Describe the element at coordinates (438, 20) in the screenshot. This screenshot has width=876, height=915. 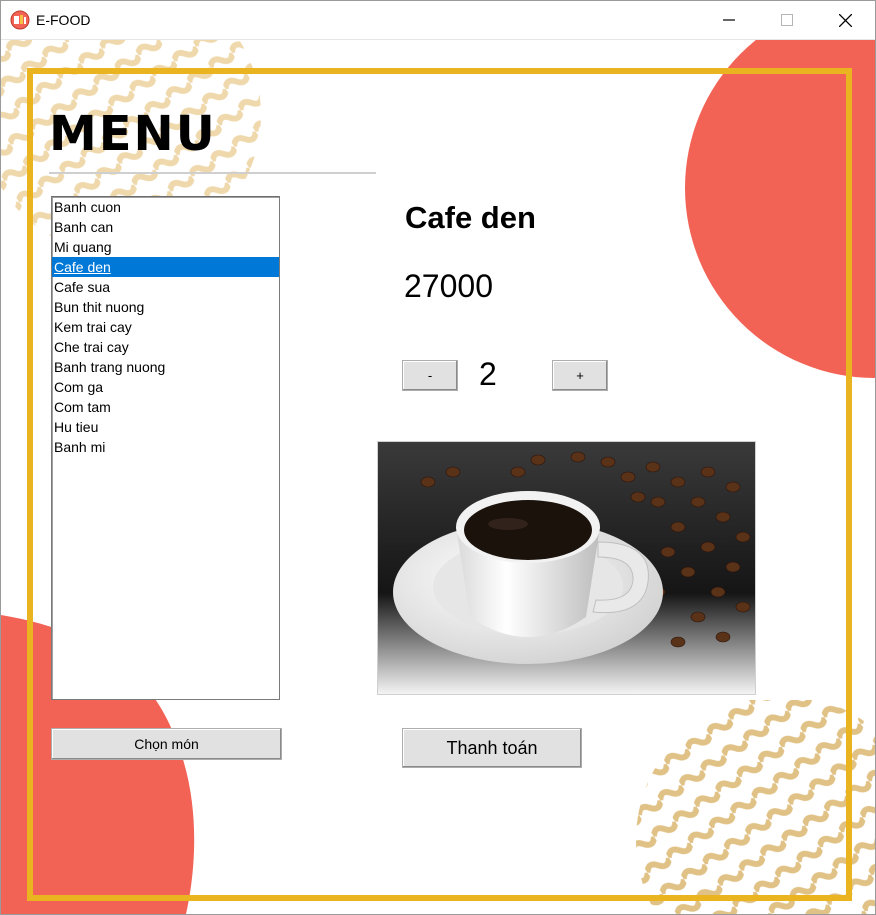
I see `title-bar: E-FOOD` at that location.